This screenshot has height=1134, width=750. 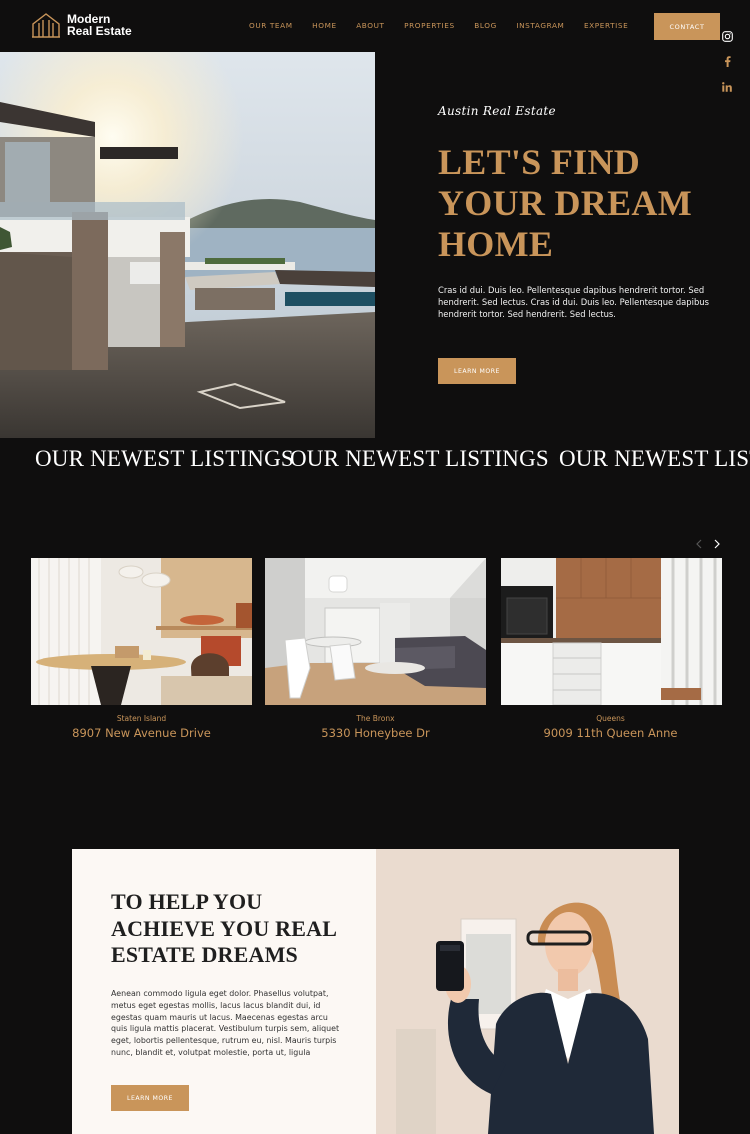 I want to click on listing-card: Staten Island 8907 New Avenue Drive, so click(x=141, y=649).